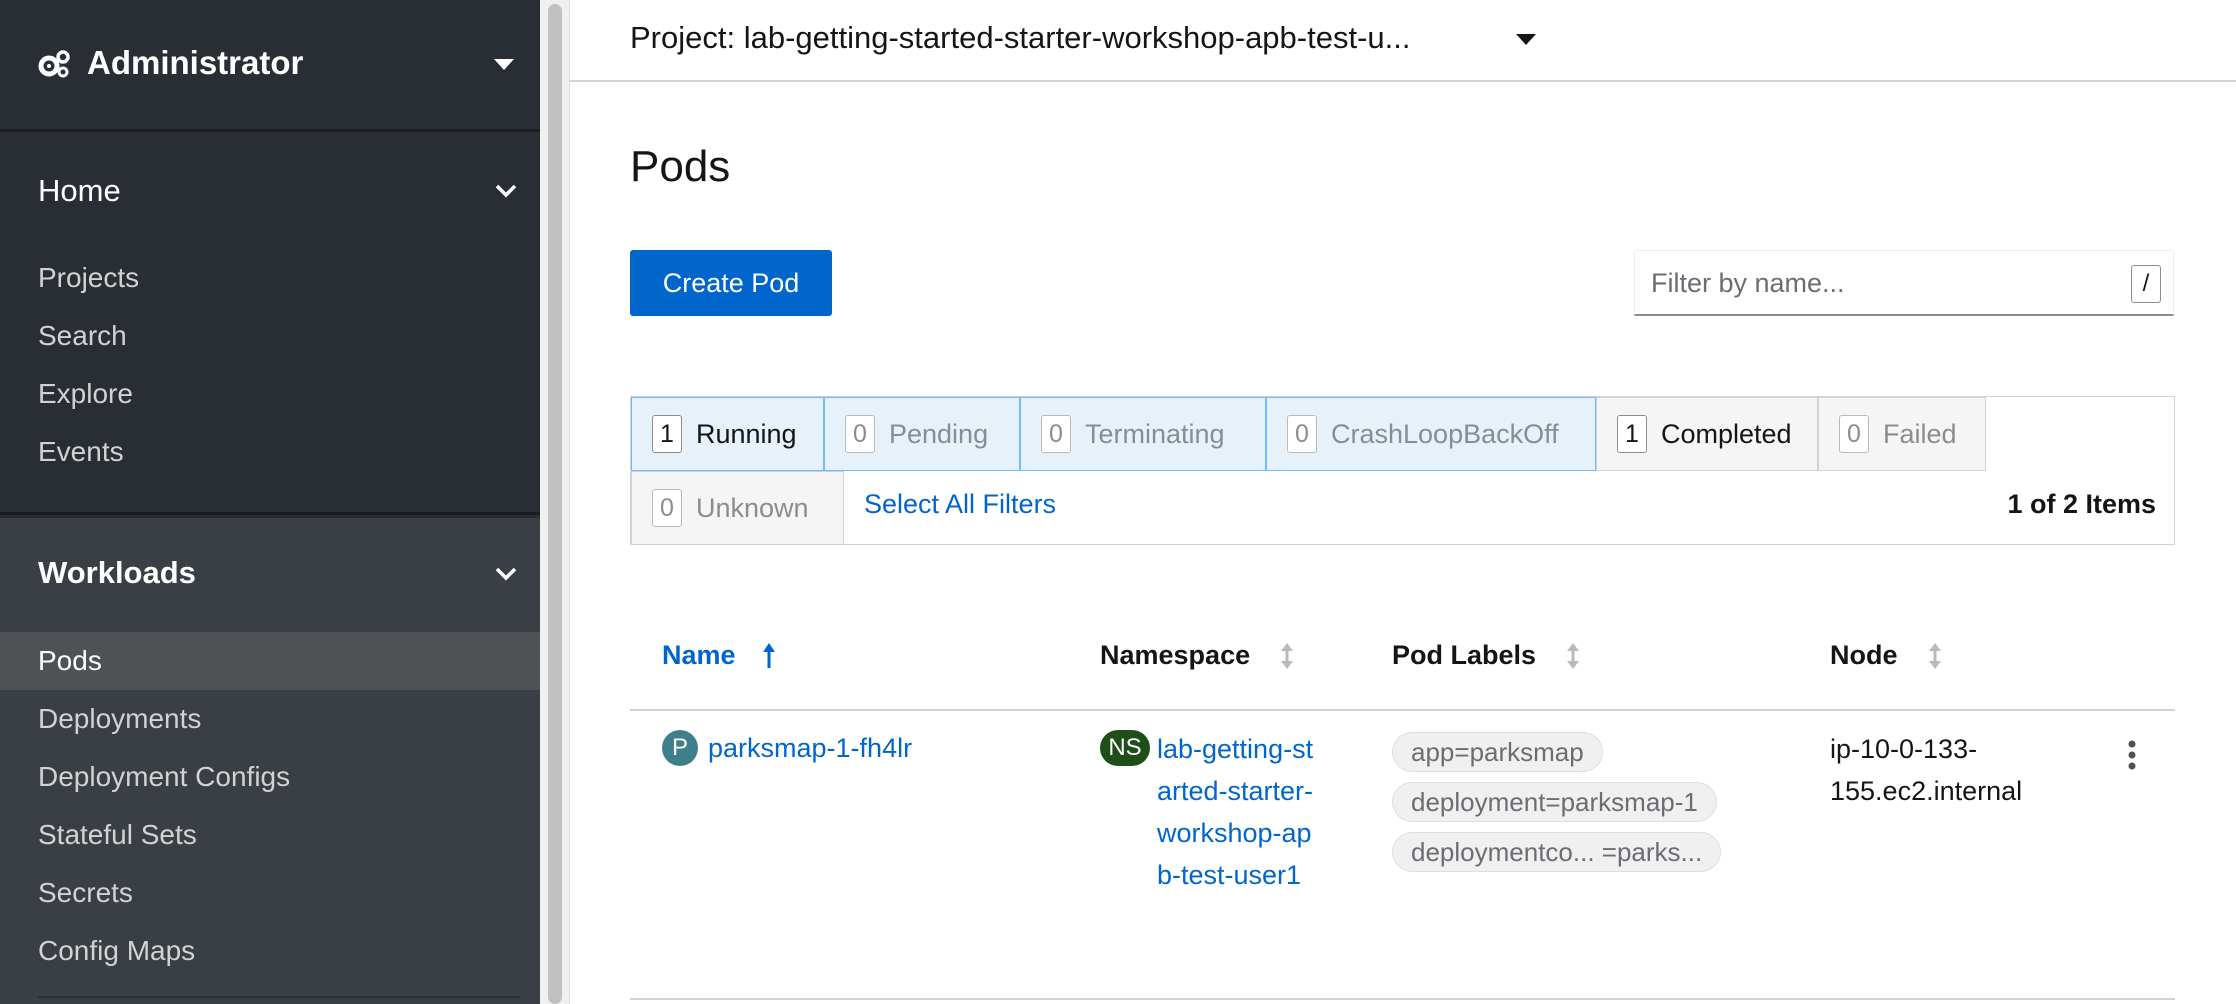 Image resolution: width=2236 pixels, height=1004 pixels. What do you see at coordinates (810, 748) in the screenshot?
I see `pod-name-link: parksmap-1-fh4lr` at bounding box center [810, 748].